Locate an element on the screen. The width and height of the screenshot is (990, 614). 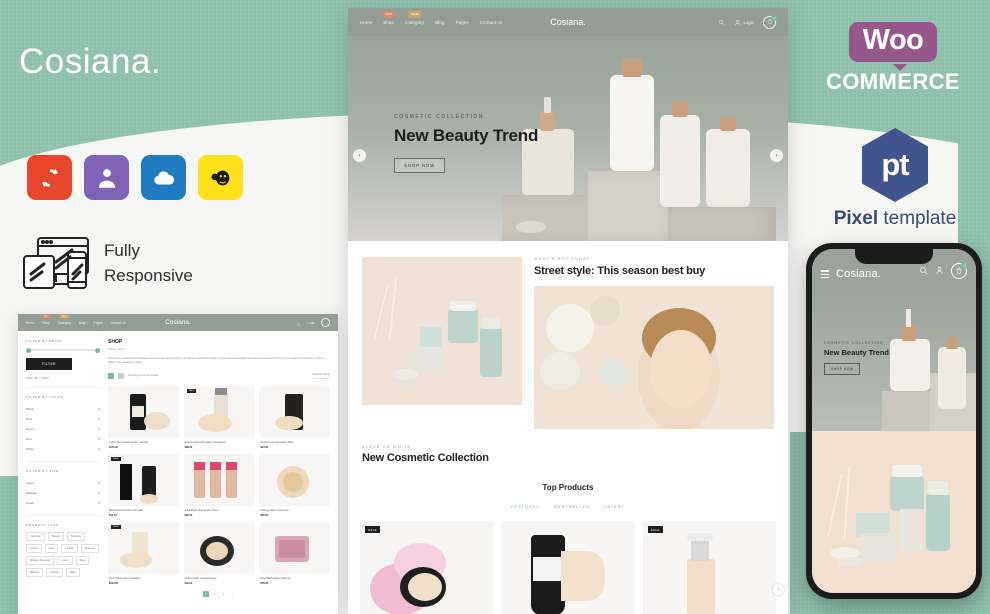
filter-option-size: Medium 4 is located at coordinates (63, 493).